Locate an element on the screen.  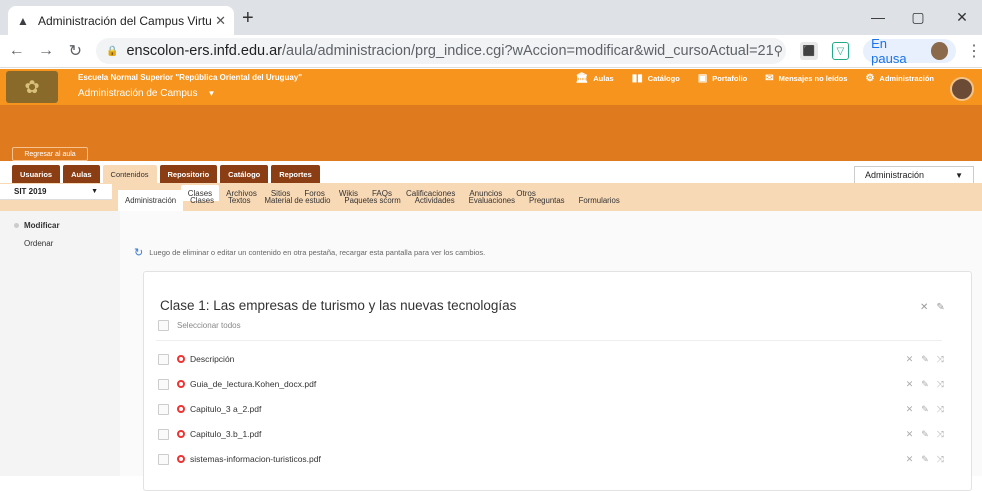
list-item: Capitulo_3 a_2.pdf ✕ ✎ ⤨ is located at coordinates (551, 409).